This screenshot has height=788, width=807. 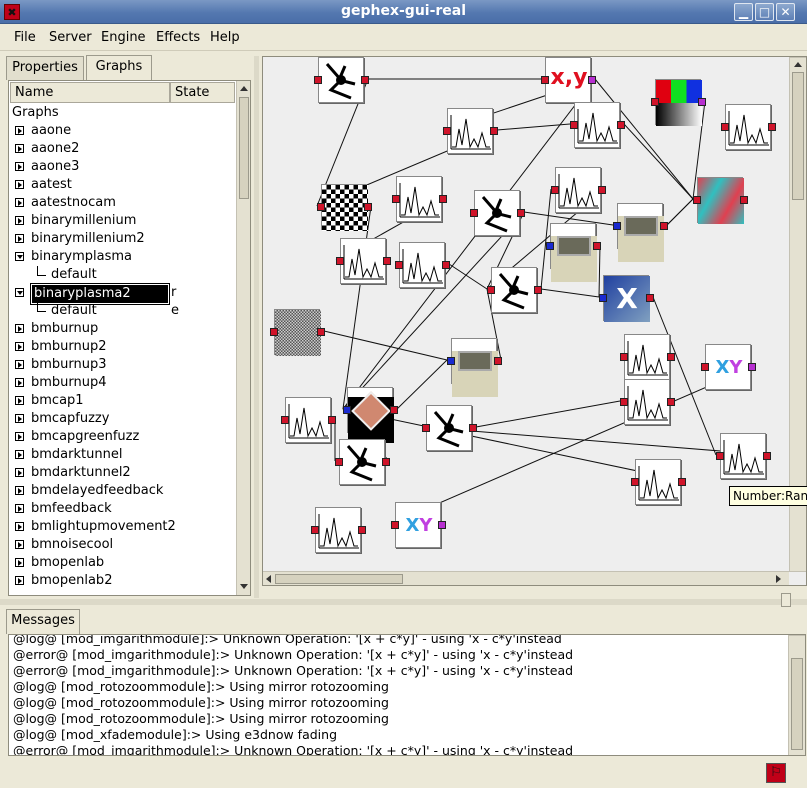 I want to click on tree-item-edit-field: binaryplasma2, so click(x=100, y=294).